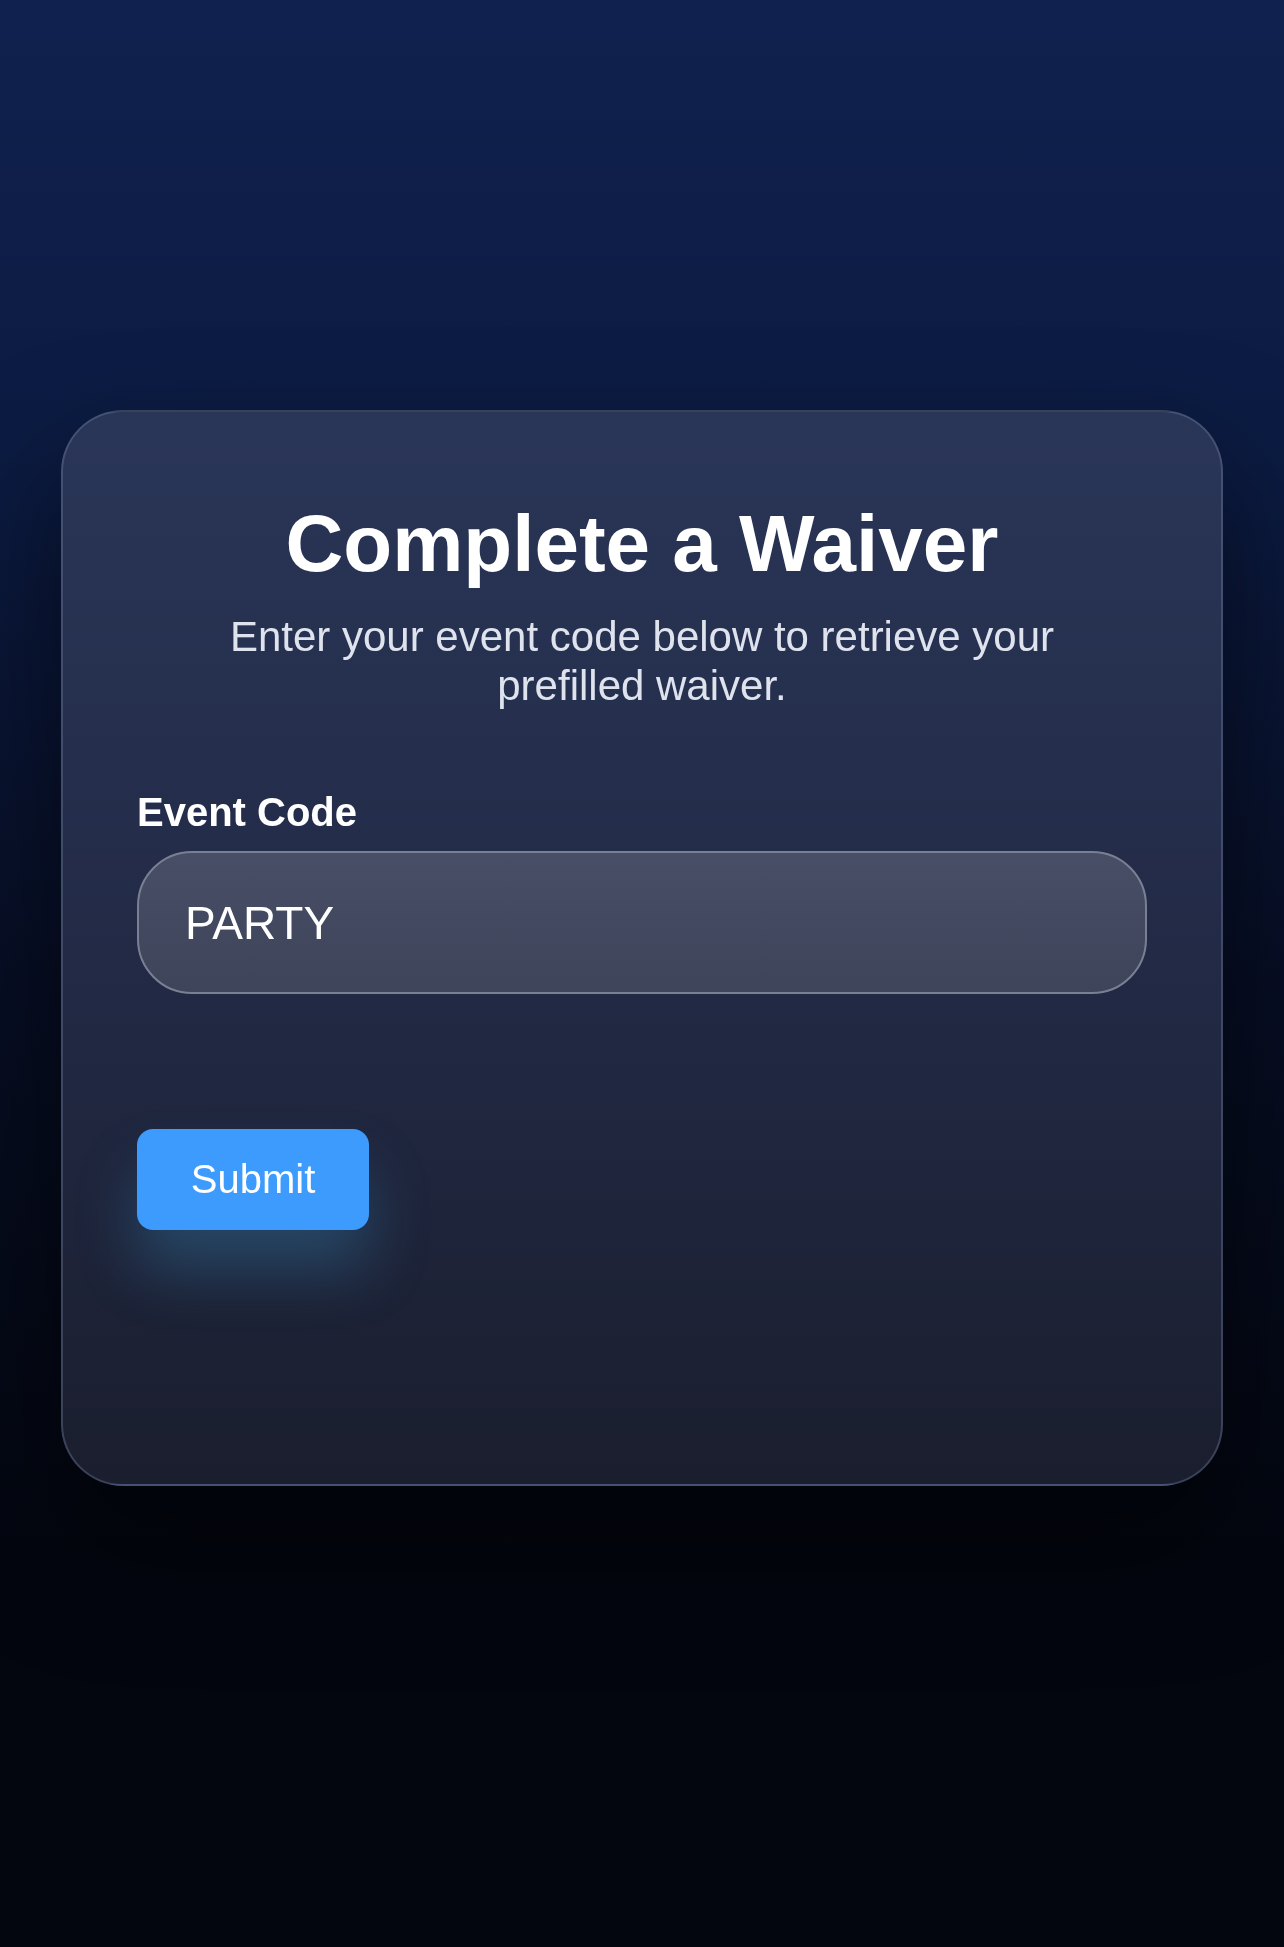 The width and height of the screenshot is (1284, 1947). Describe the element at coordinates (642, 544) in the screenshot. I see `page-title: Complete a Waiver` at that location.